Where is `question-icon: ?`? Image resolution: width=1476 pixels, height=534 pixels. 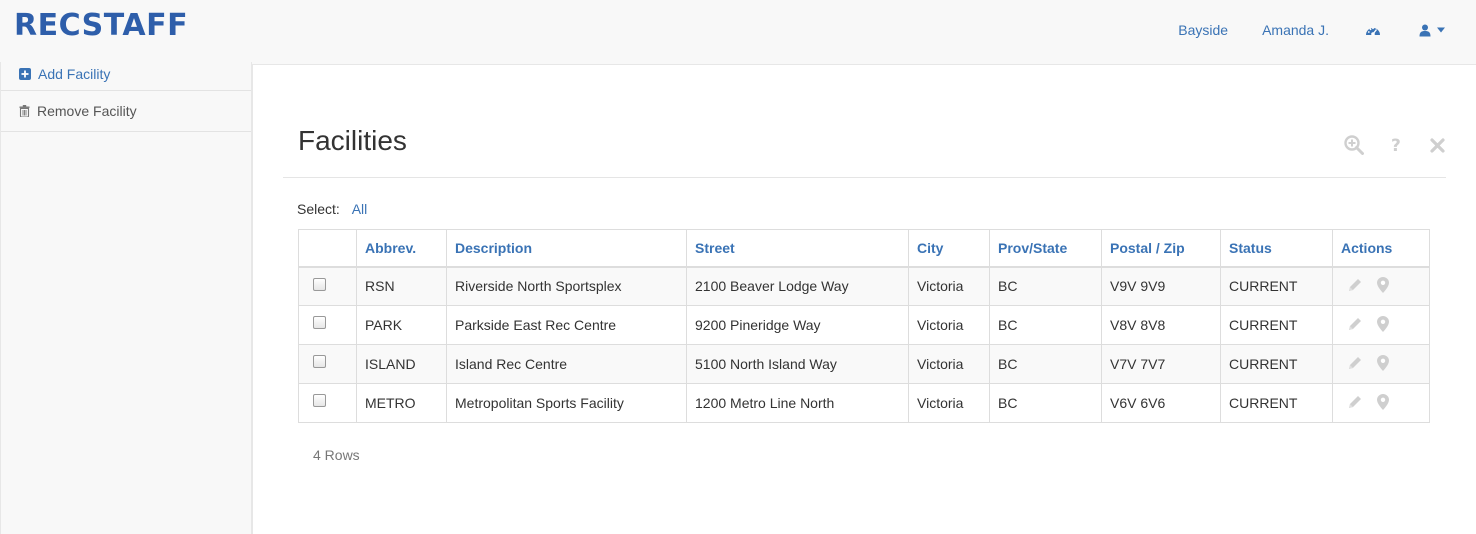
question-icon: ? is located at coordinates (1396, 145).